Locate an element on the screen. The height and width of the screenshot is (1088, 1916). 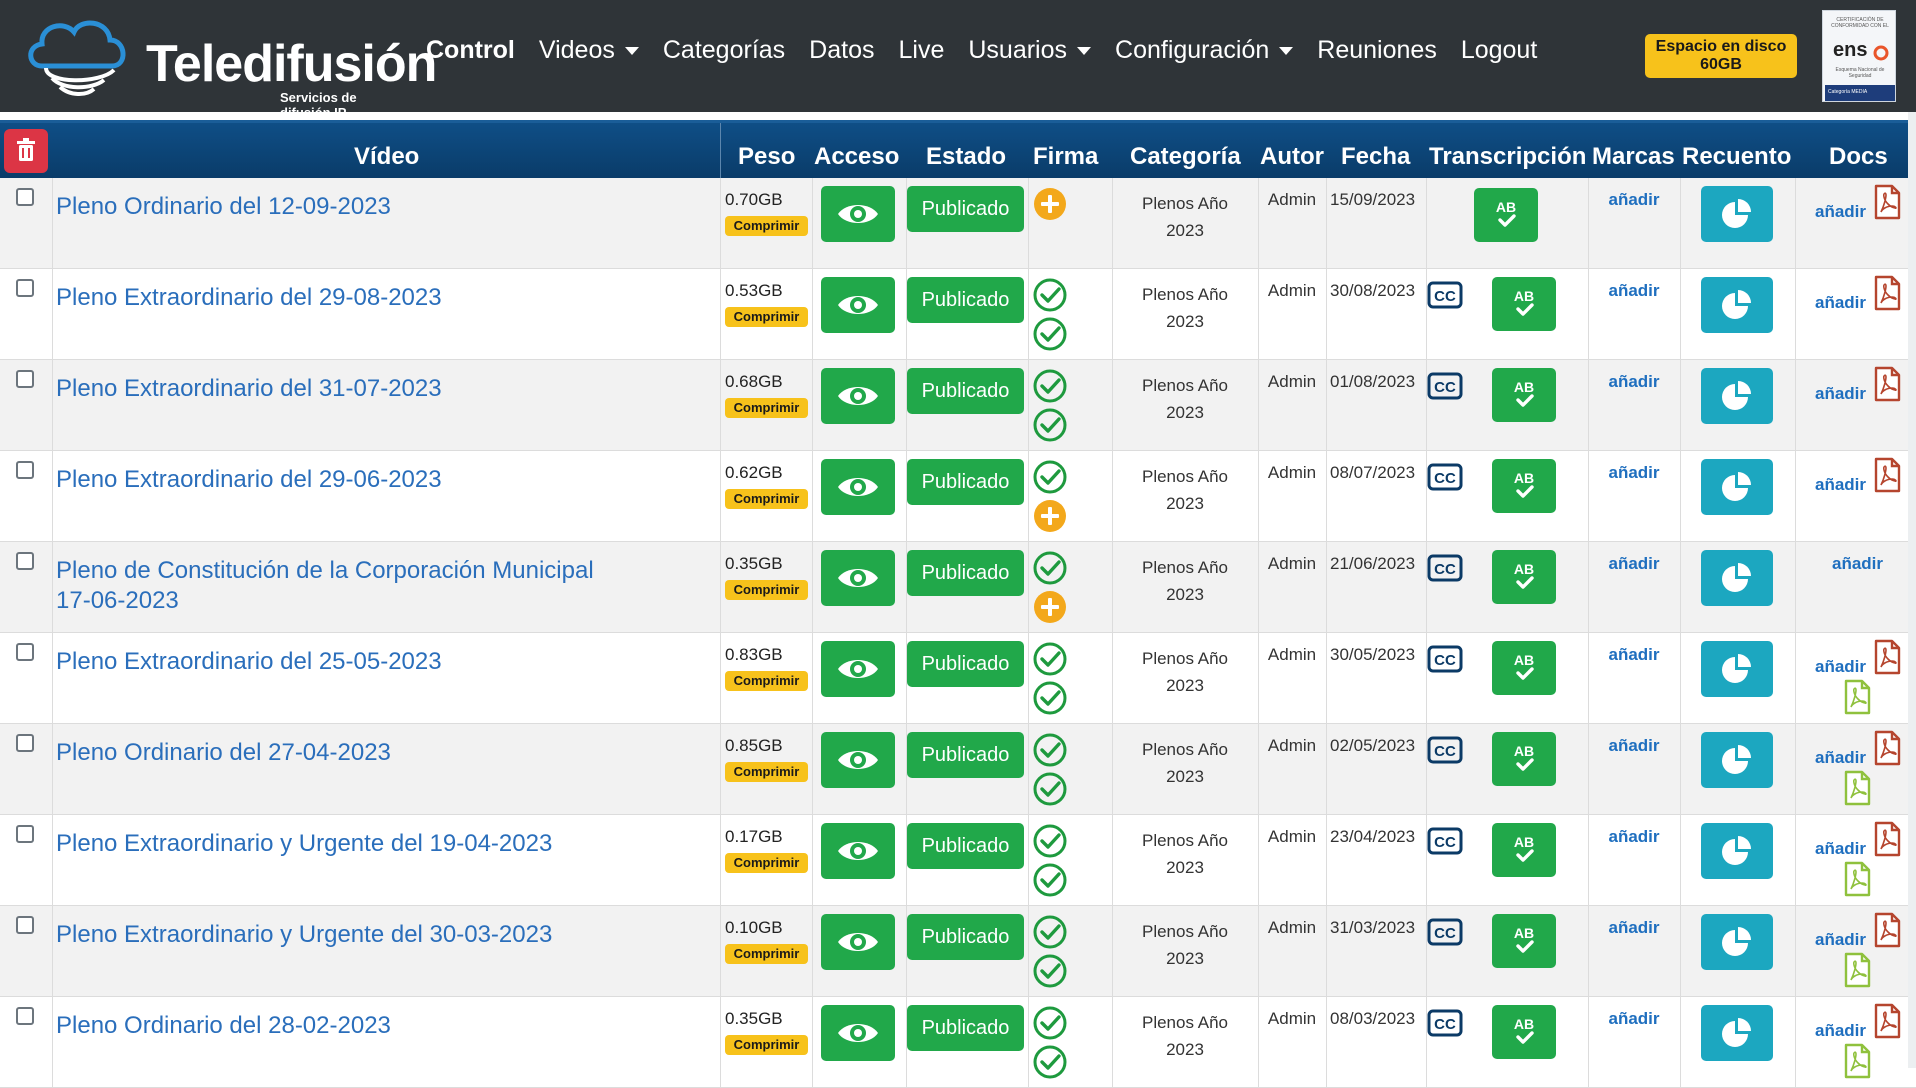
delete-selected-button is located at coordinates (26, 151).